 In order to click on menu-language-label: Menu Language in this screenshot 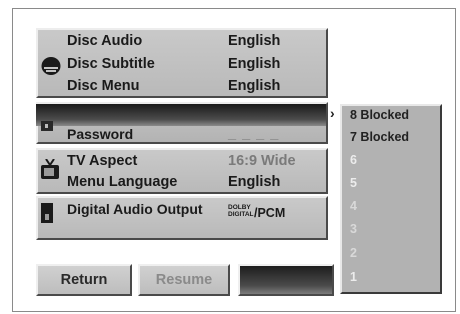, I will do `click(122, 182)`.